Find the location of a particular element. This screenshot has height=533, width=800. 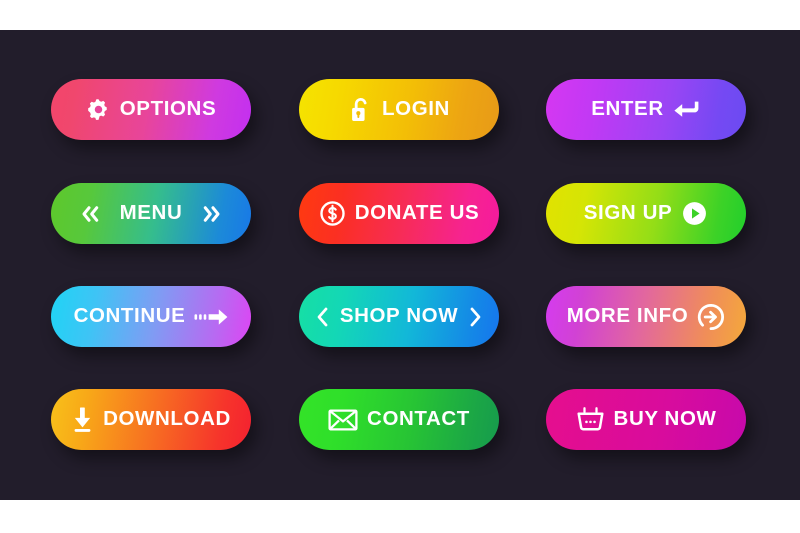

unlock-icon is located at coordinates (360, 110).